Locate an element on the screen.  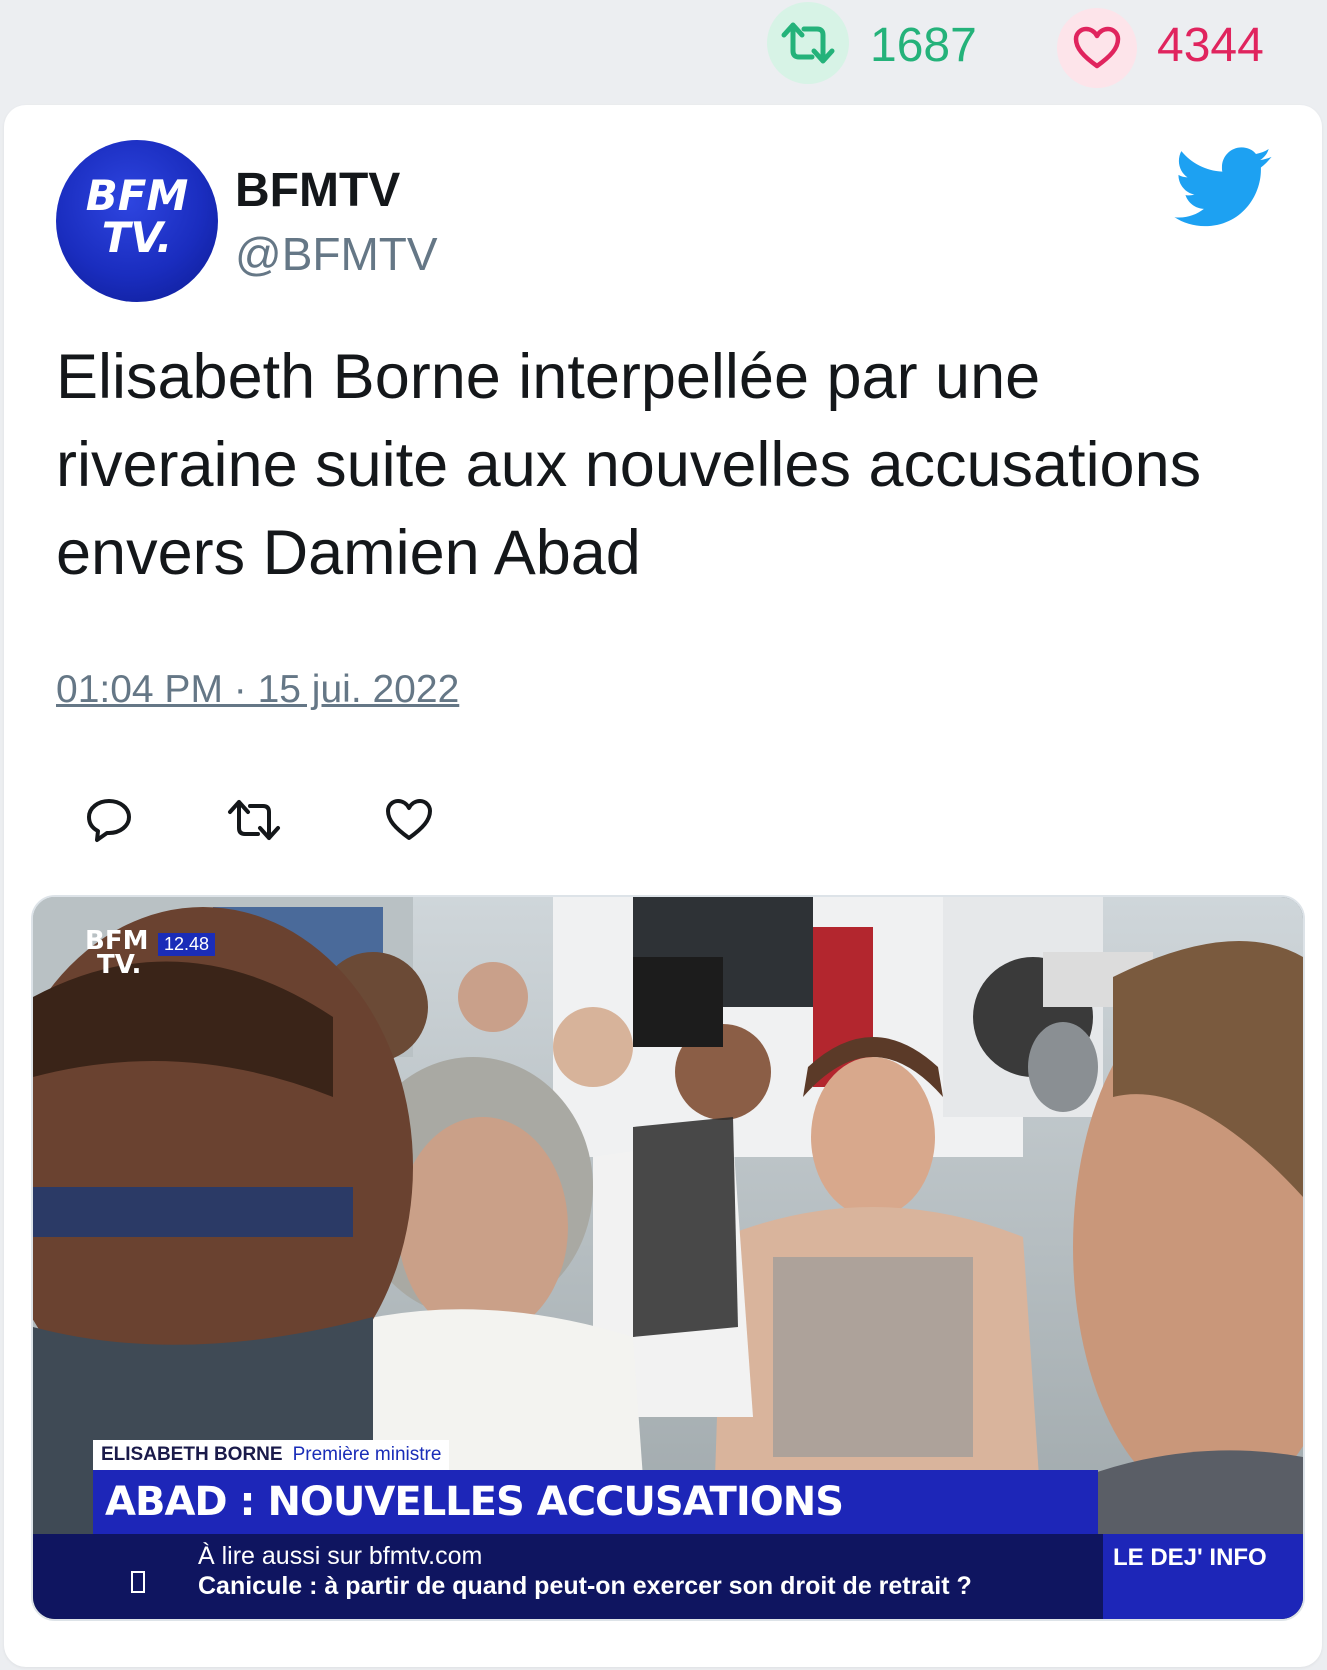
lower-third-role: Première ministre is located at coordinates (367, 1454).